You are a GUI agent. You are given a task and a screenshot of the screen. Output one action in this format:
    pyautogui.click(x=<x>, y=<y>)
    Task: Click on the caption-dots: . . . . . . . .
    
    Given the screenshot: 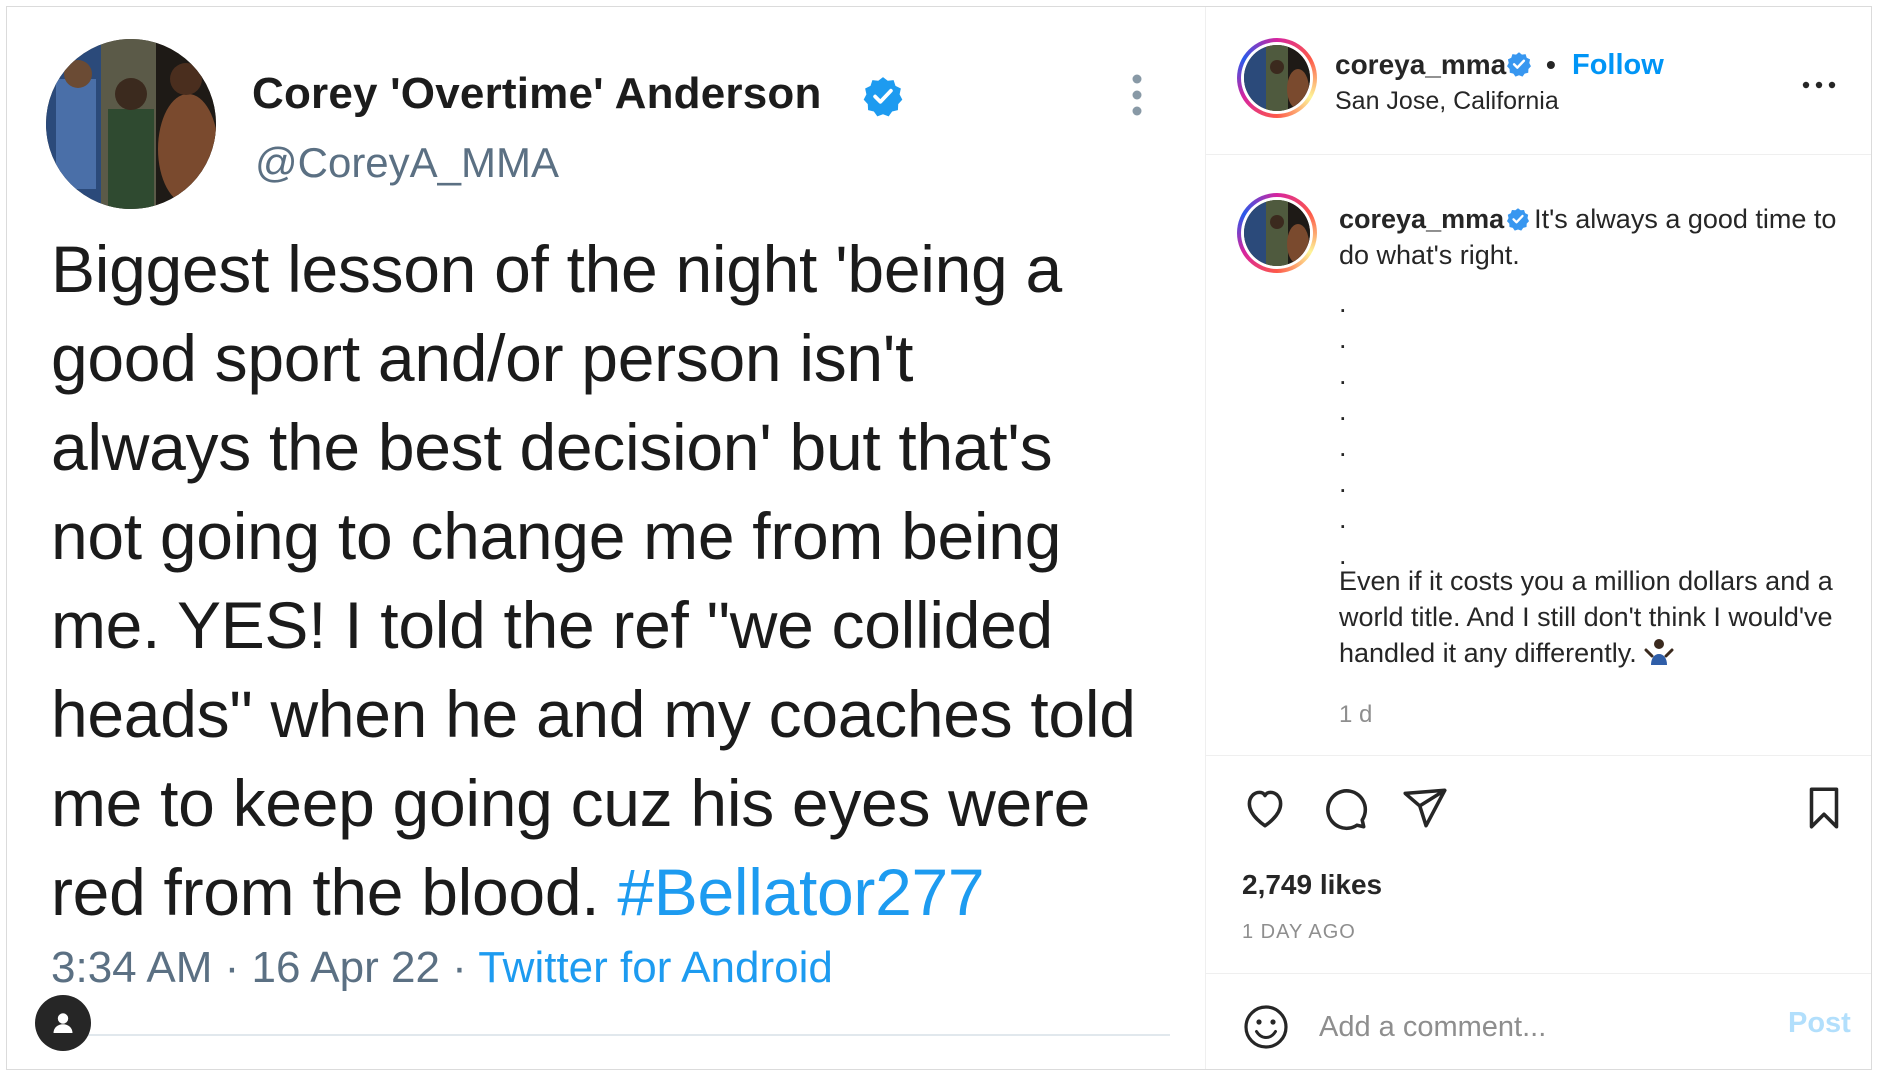 What is the action you would take?
    pyautogui.click(x=1343, y=429)
    